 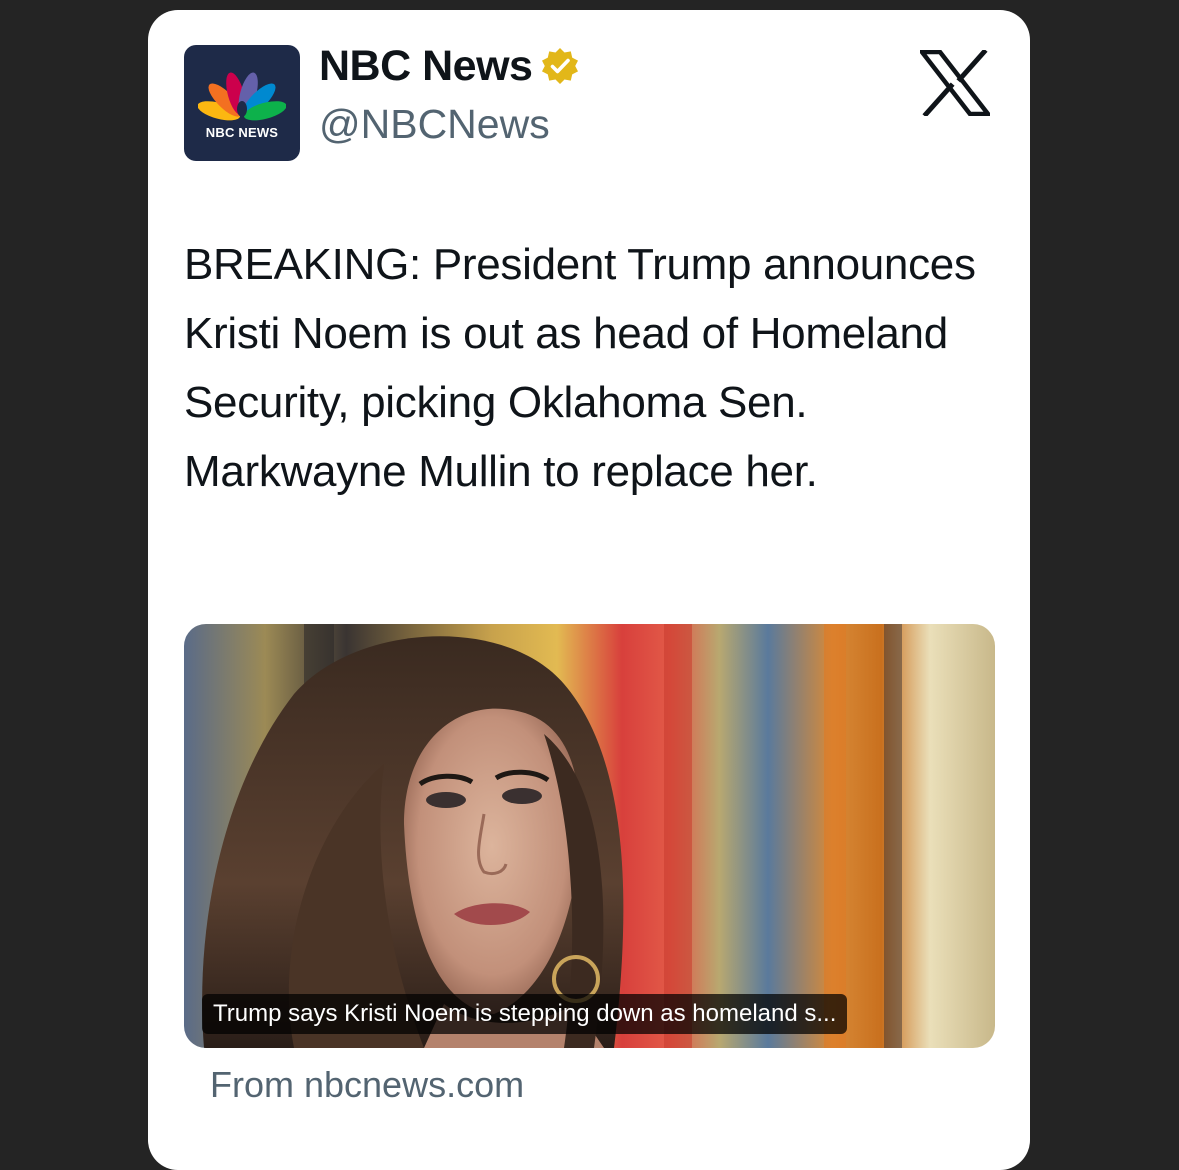 What do you see at coordinates (426, 66) in the screenshot?
I see `display-name-text: NBC News` at bounding box center [426, 66].